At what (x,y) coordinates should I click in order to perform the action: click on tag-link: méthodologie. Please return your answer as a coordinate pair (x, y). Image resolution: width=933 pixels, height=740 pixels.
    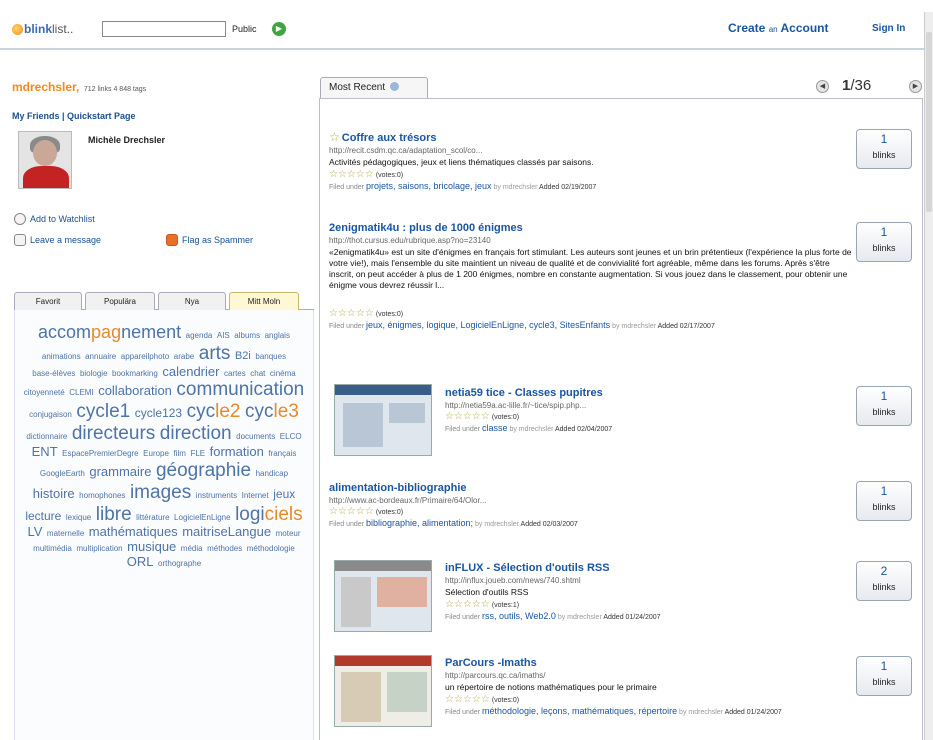
    Looking at the image, I should click on (271, 548).